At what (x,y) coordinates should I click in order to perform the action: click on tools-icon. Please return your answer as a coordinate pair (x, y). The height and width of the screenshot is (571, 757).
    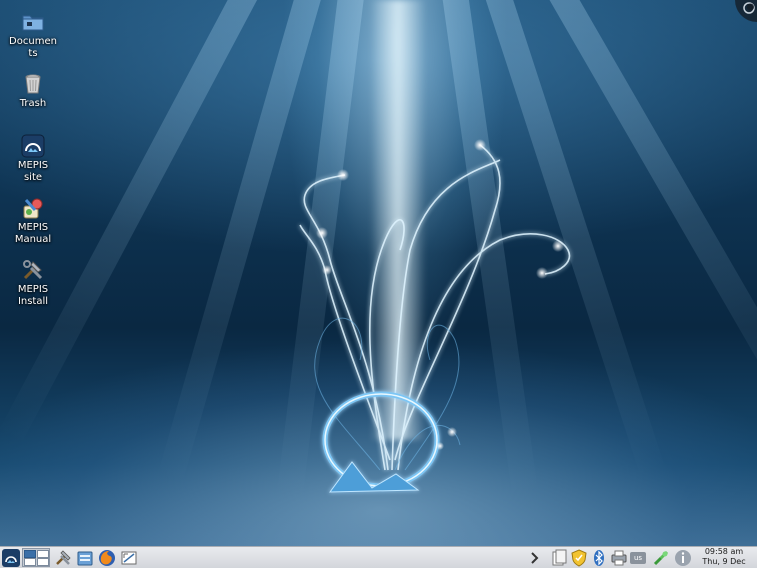
    Looking at the image, I should click on (63, 557).